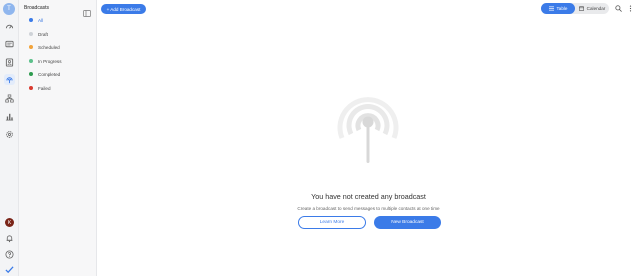  I want to click on help-icon, so click(9, 254).